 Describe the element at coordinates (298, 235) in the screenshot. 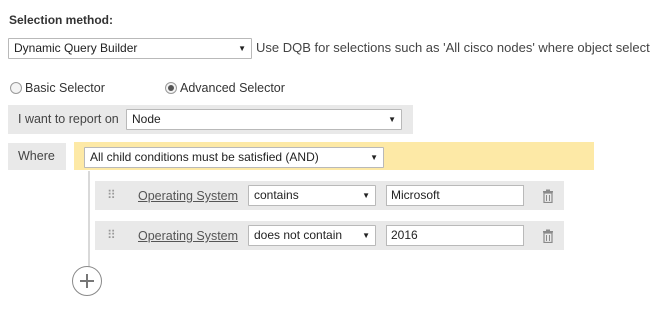

I see `condition-operator-value: does not contain` at that location.